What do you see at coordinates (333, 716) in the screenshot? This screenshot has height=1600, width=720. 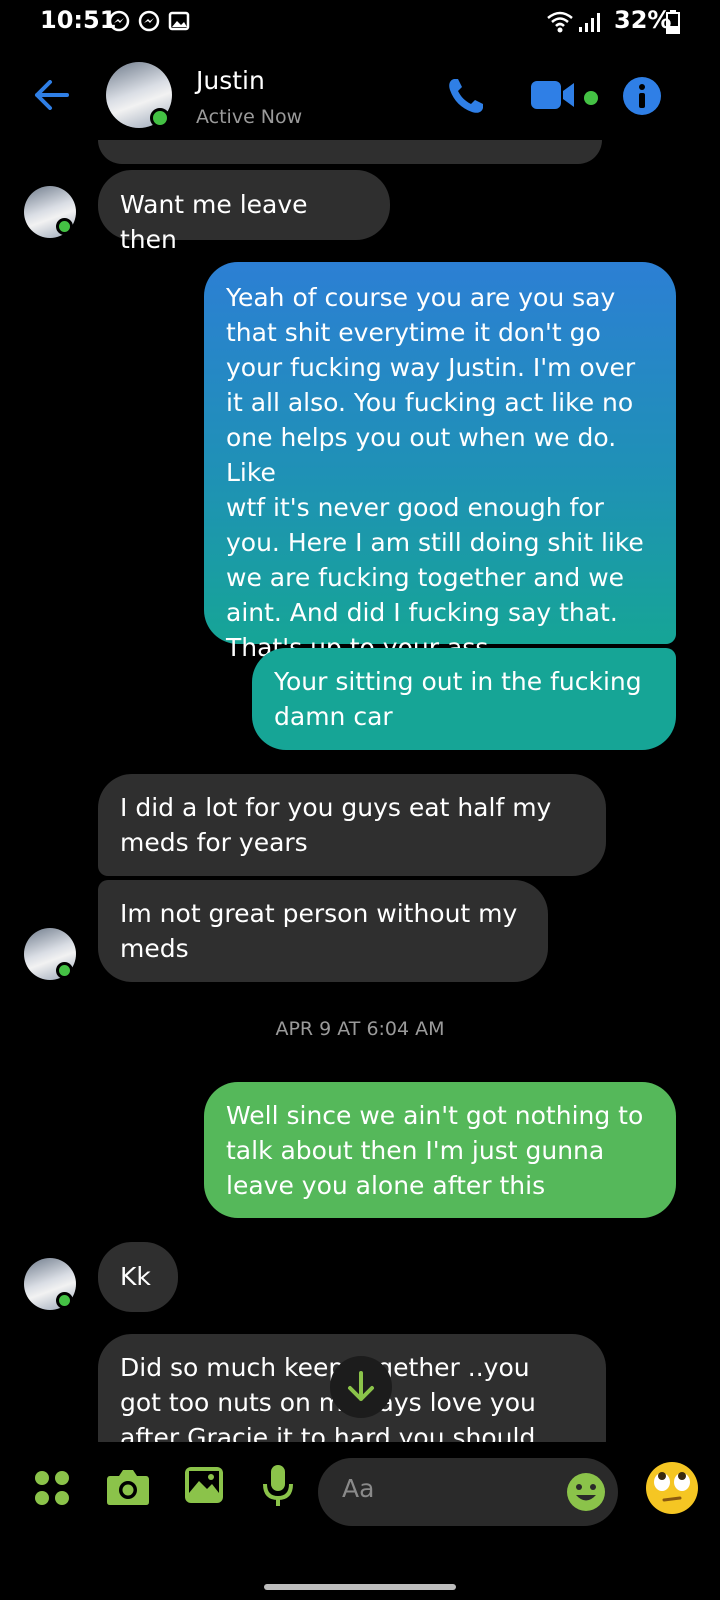 I see `message-text: damn car` at bounding box center [333, 716].